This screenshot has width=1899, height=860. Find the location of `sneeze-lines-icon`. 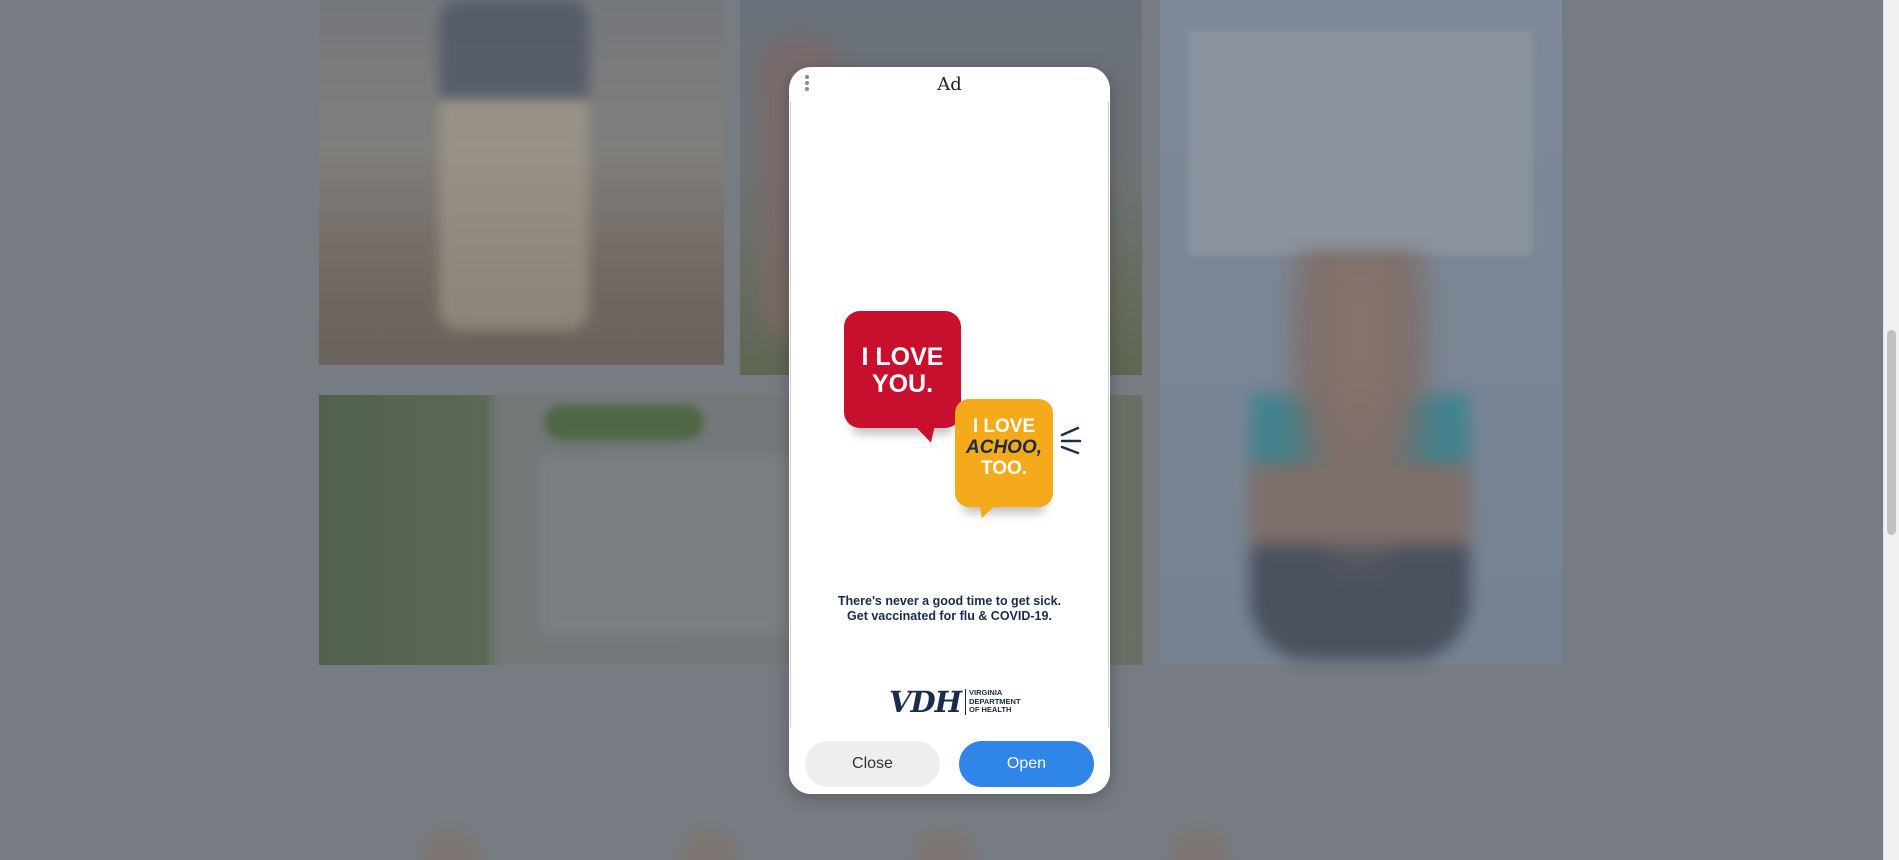

sneeze-lines-icon is located at coordinates (1071, 440).